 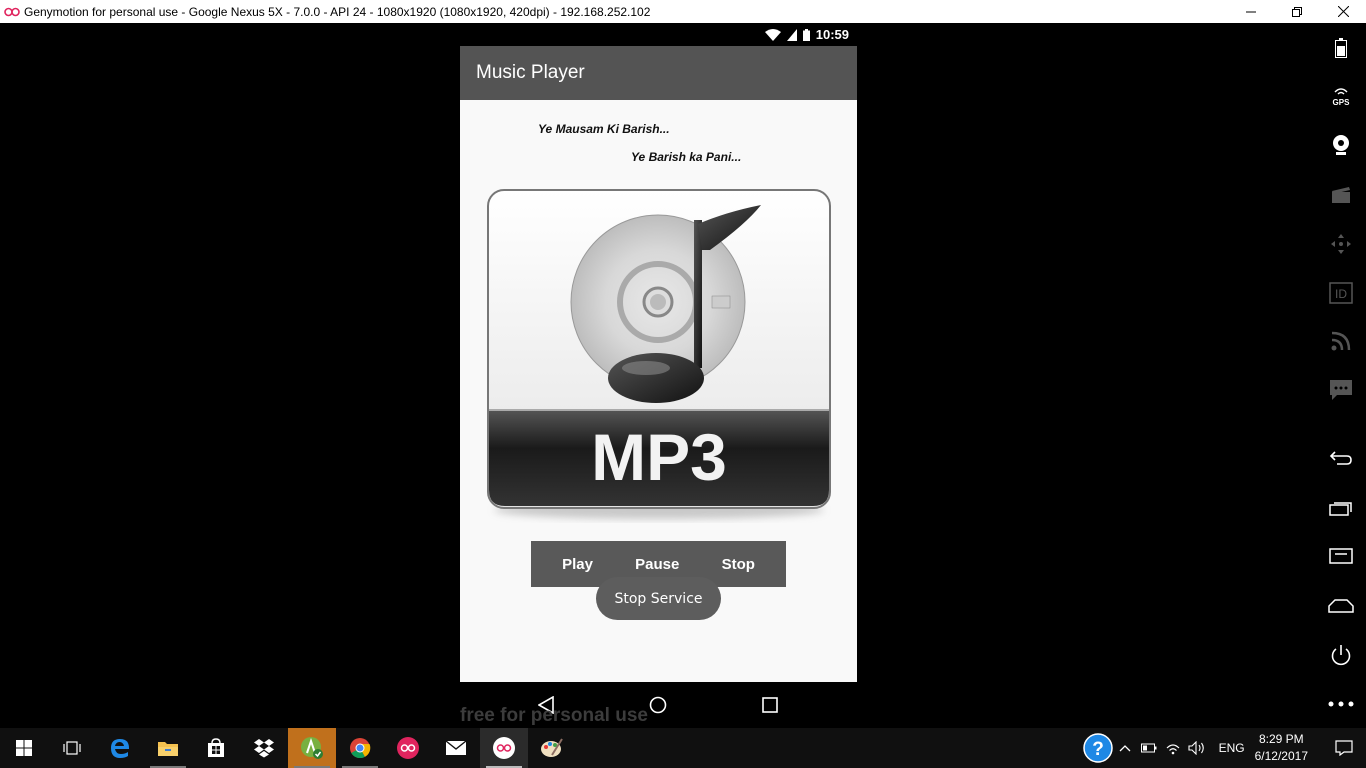 I want to click on android-status-bar: 10:59, so click(x=658, y=34).